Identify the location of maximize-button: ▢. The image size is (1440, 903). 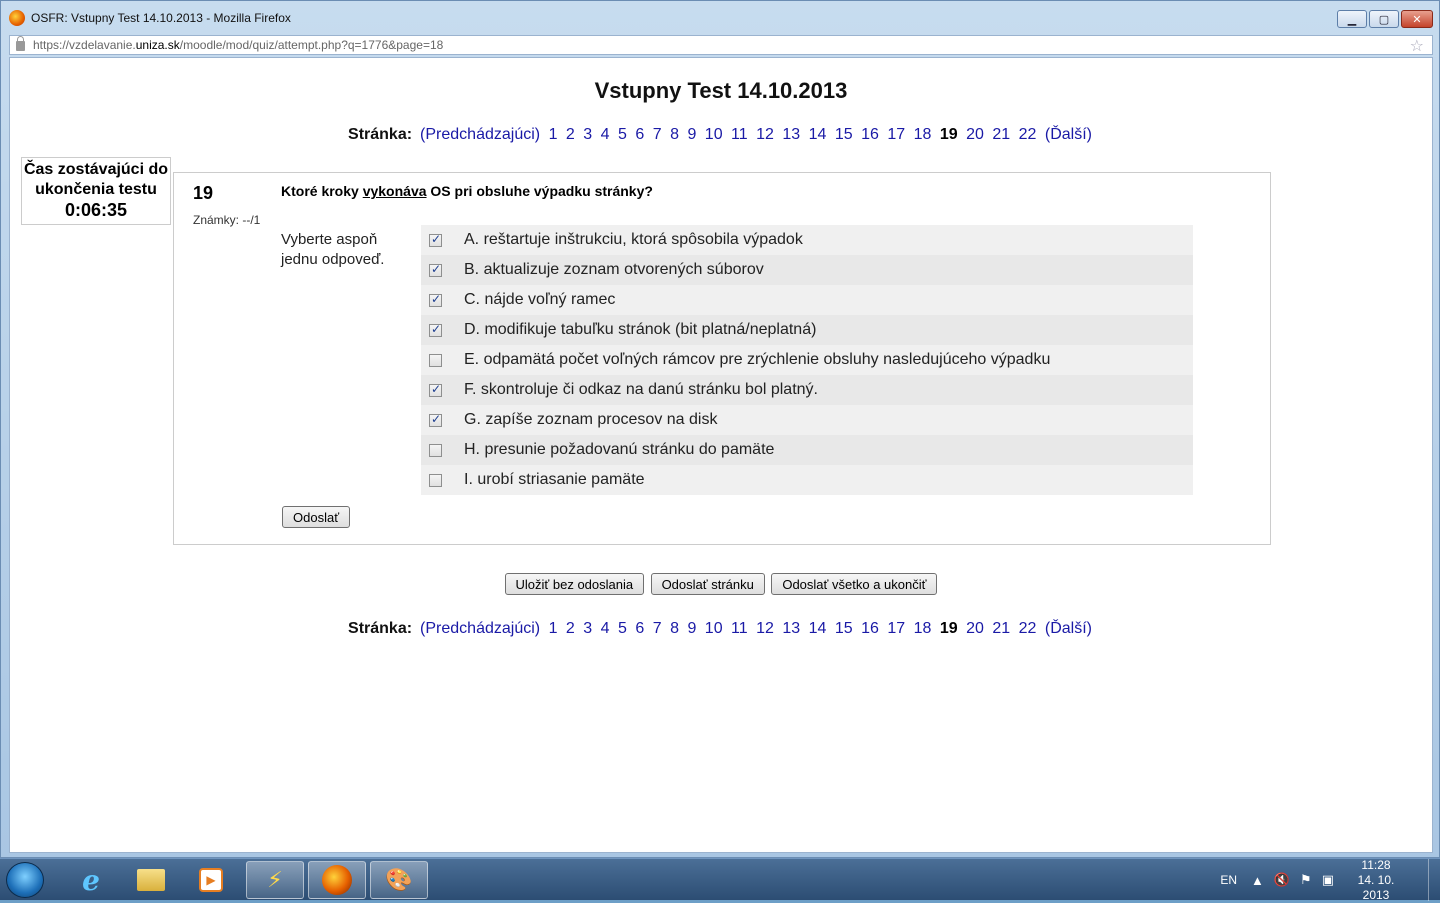
(1384, 19).